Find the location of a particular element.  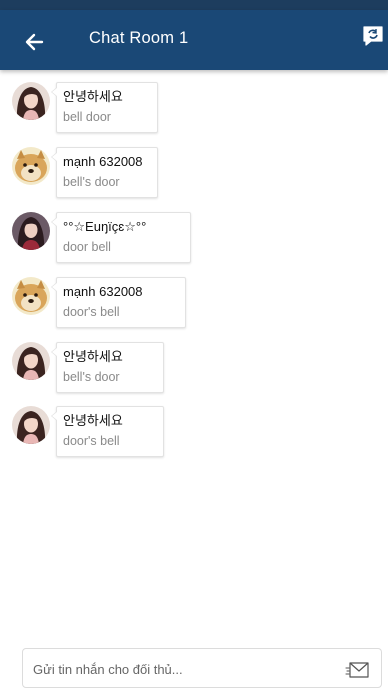

back-button is located at coordinates (35, 42).